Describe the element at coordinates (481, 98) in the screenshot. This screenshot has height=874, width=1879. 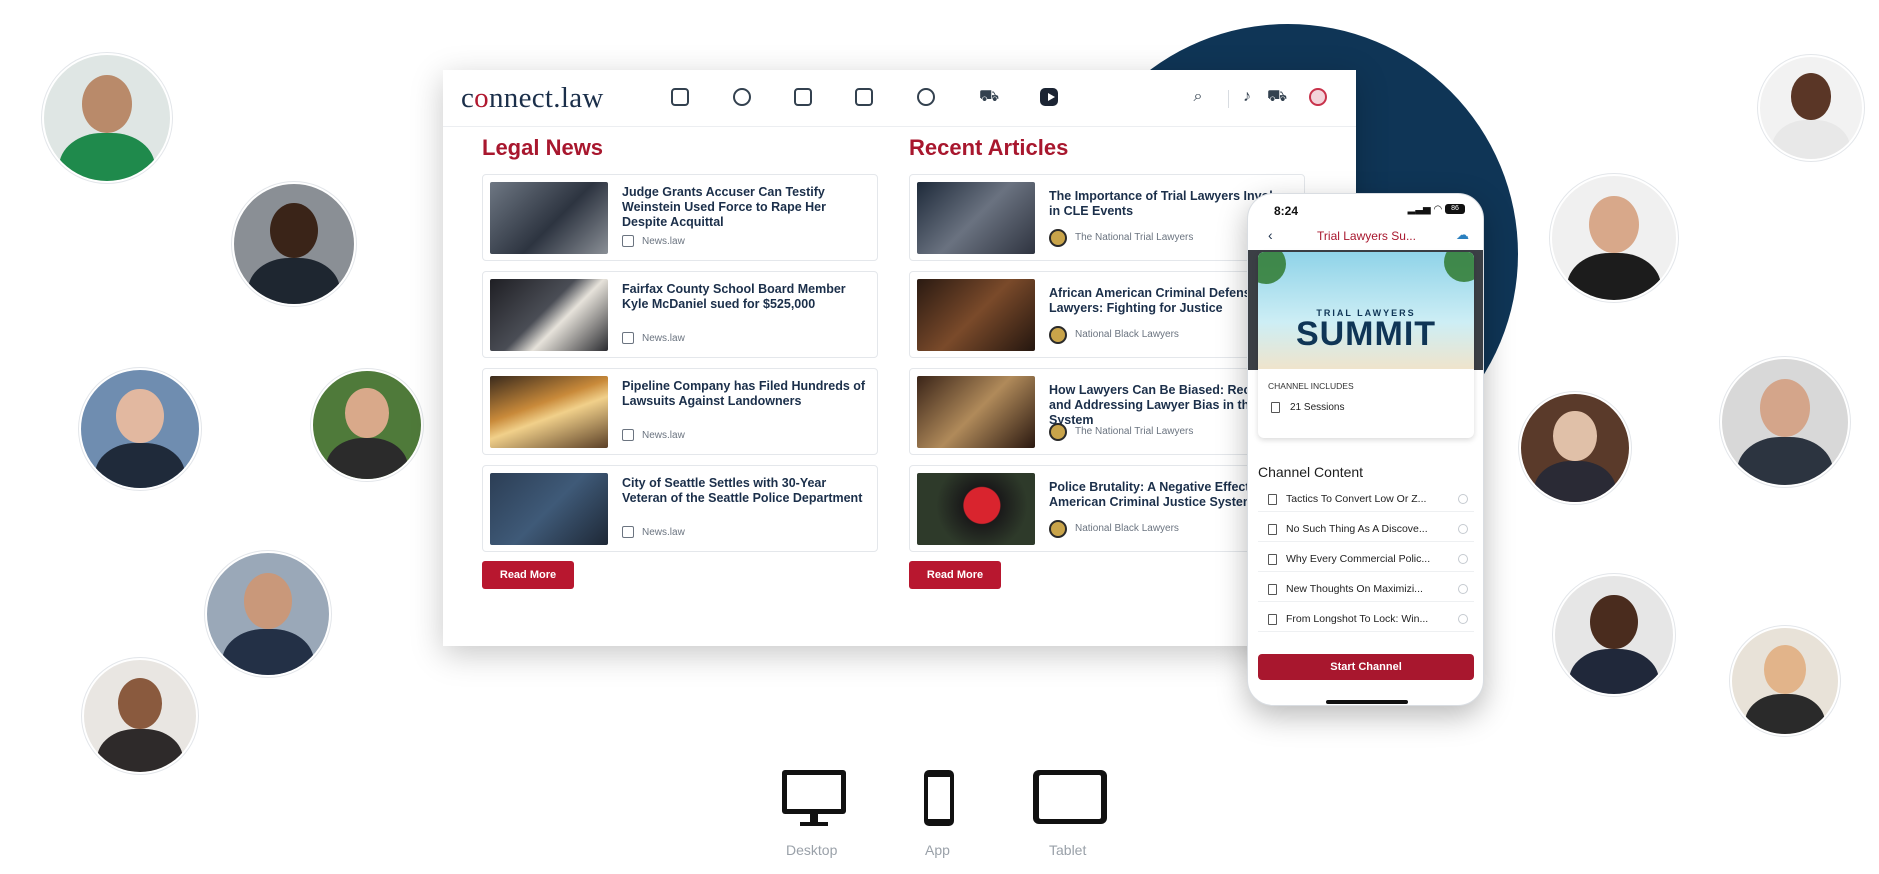
I see `logo-seal-icon: o` at that location.